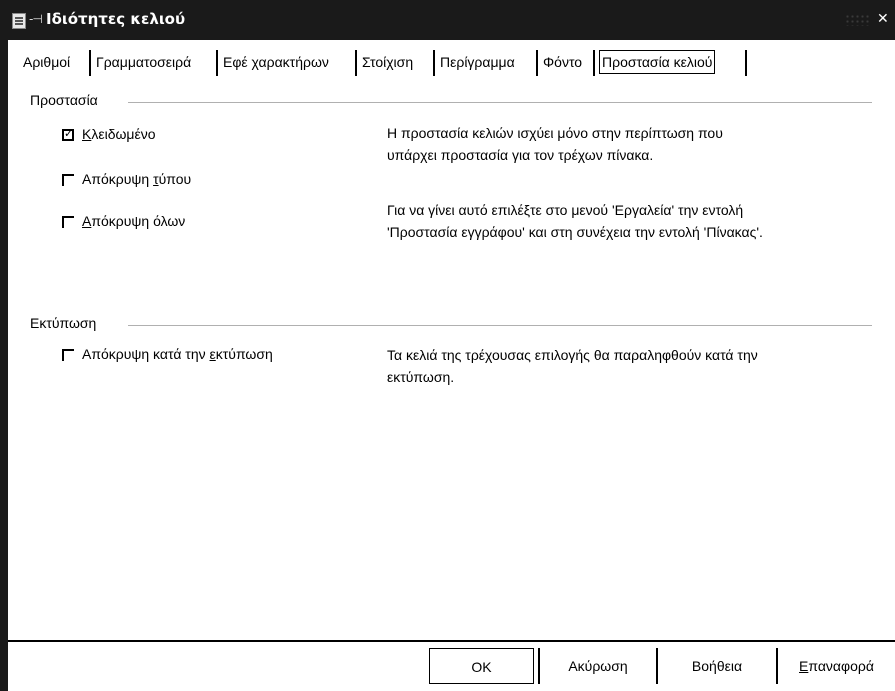 This screenshot has width=895, height=691. What do you see at coordinates (477, 62) in the screenshot?
I see `tab-borders: Περίγραμμα` at bounding box center [477, 62].